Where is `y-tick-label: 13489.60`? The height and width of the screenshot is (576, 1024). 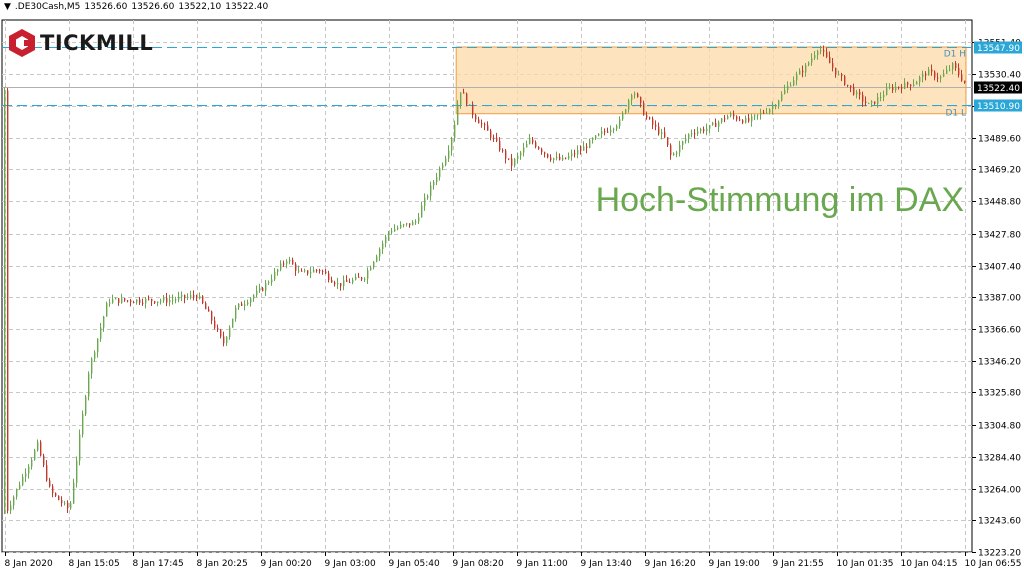
y-tick-label: 13489.60 is located at coordinates (999, 140).